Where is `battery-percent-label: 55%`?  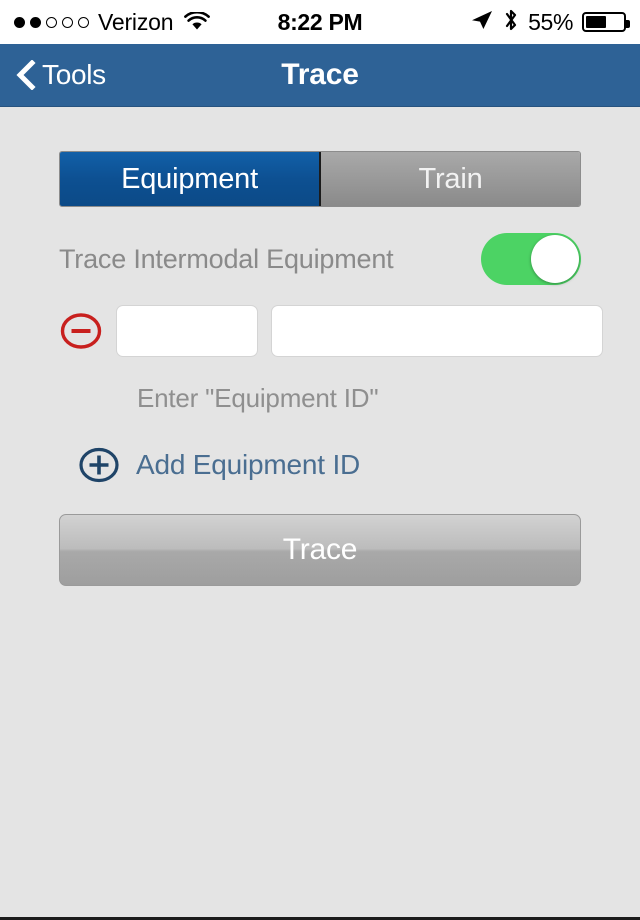 battery-percent-label: 55% is located at coordinates (550, 21).